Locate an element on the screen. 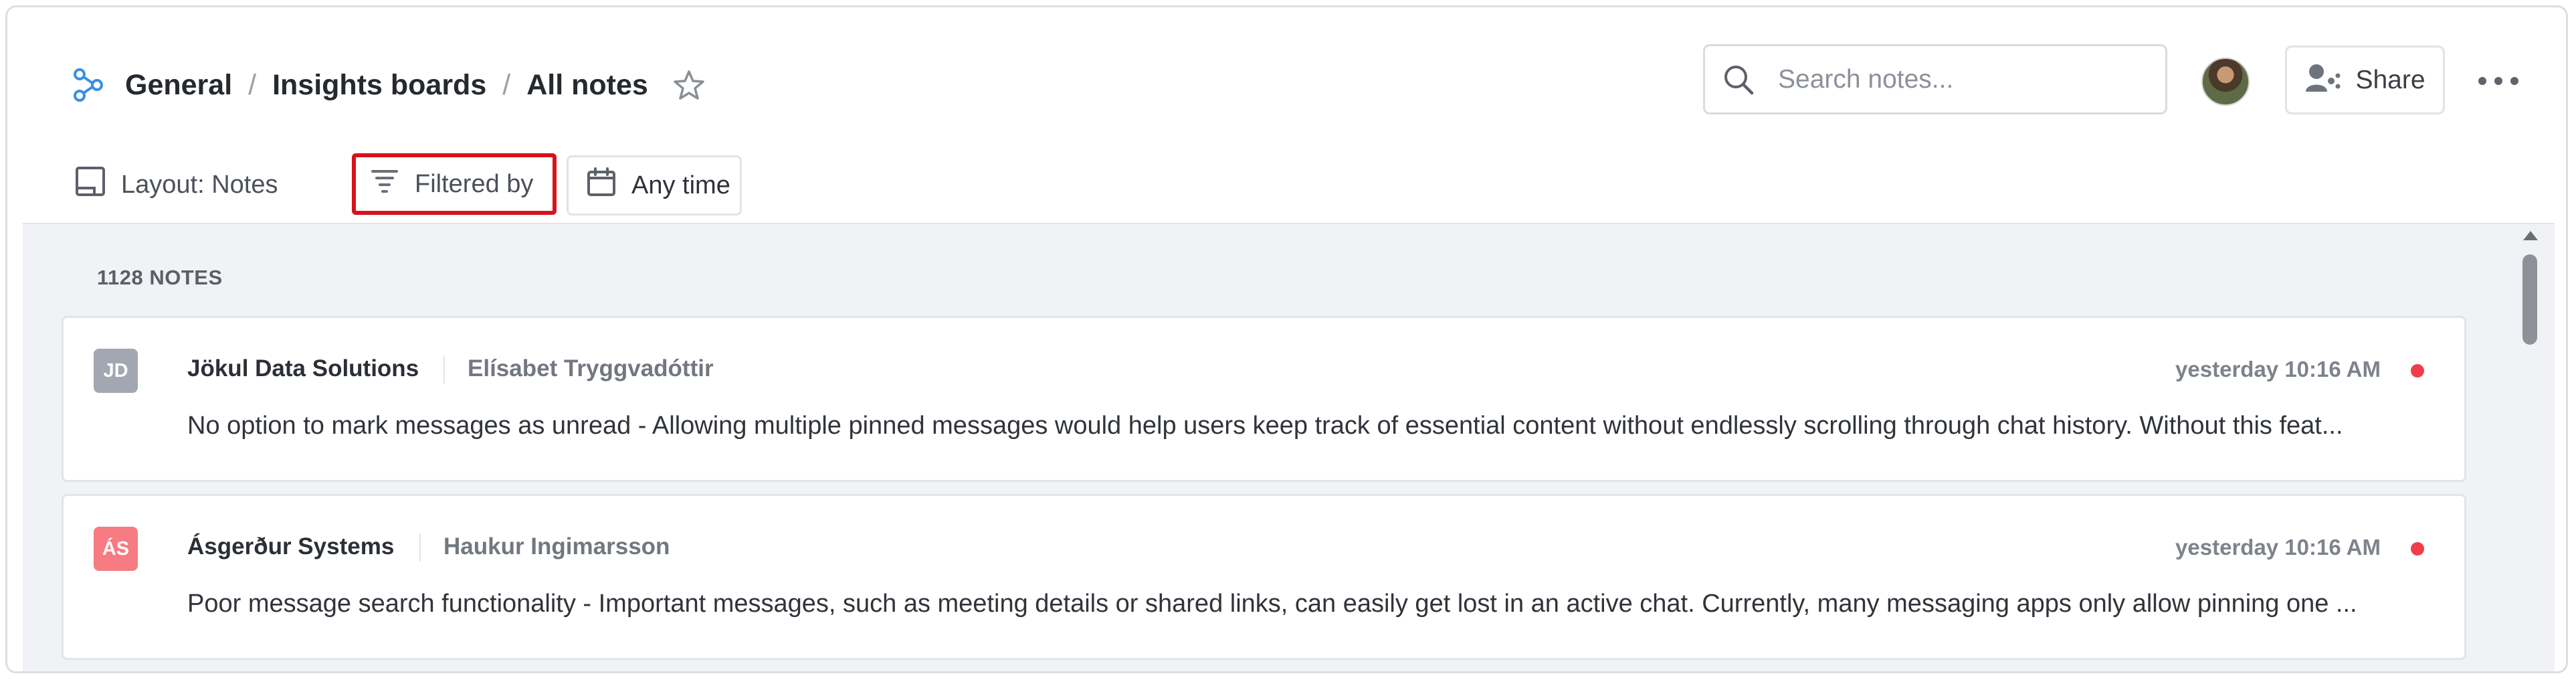  scroll-up-arrow-icon is located at coordinates (2530, 236).